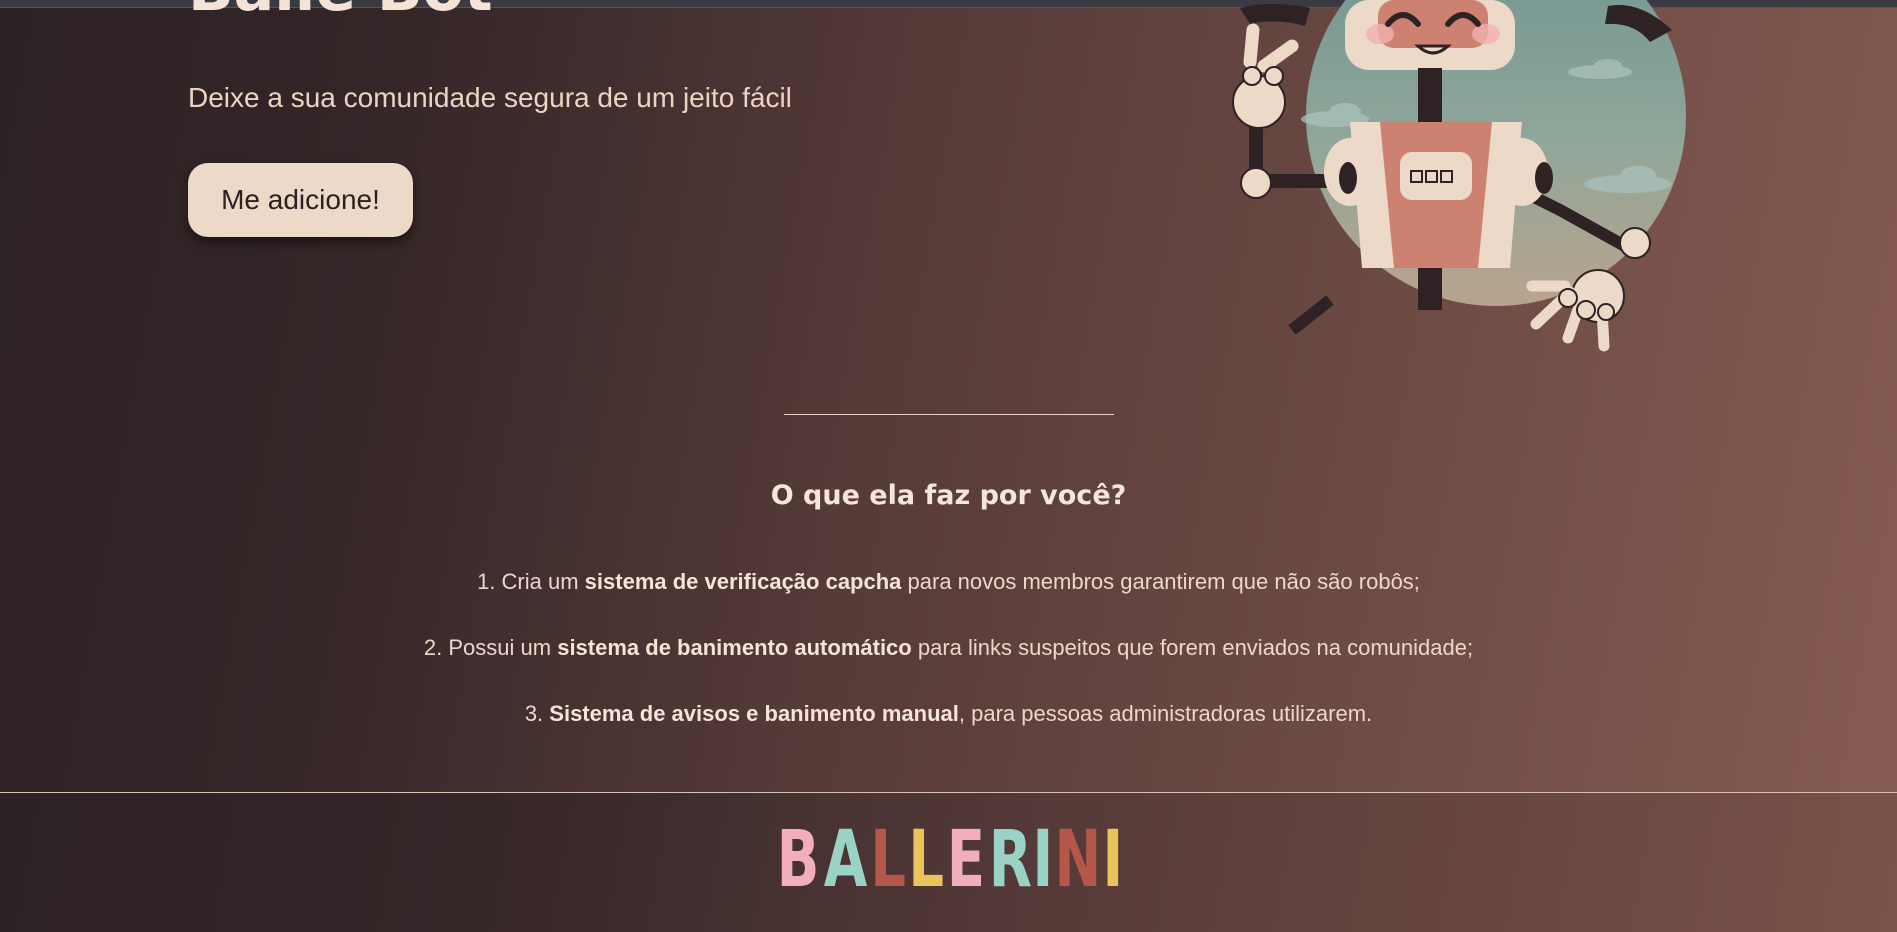 The width and height of the screenshot is (1897, 932). What do you see at coordinates (1459, 176) in the screenshot?
I see `robot-illustration` at bounding box center [1459, 176].